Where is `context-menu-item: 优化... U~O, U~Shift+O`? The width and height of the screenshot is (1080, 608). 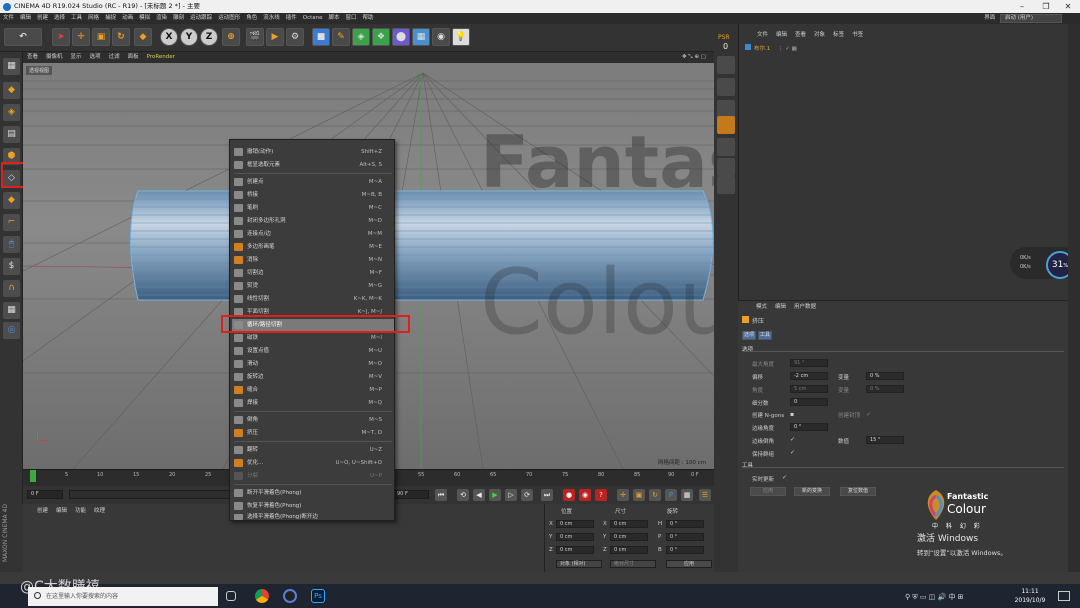 context-menu-item: 优化... U~O, U~Shift+O is located at coordinates (313, 463).